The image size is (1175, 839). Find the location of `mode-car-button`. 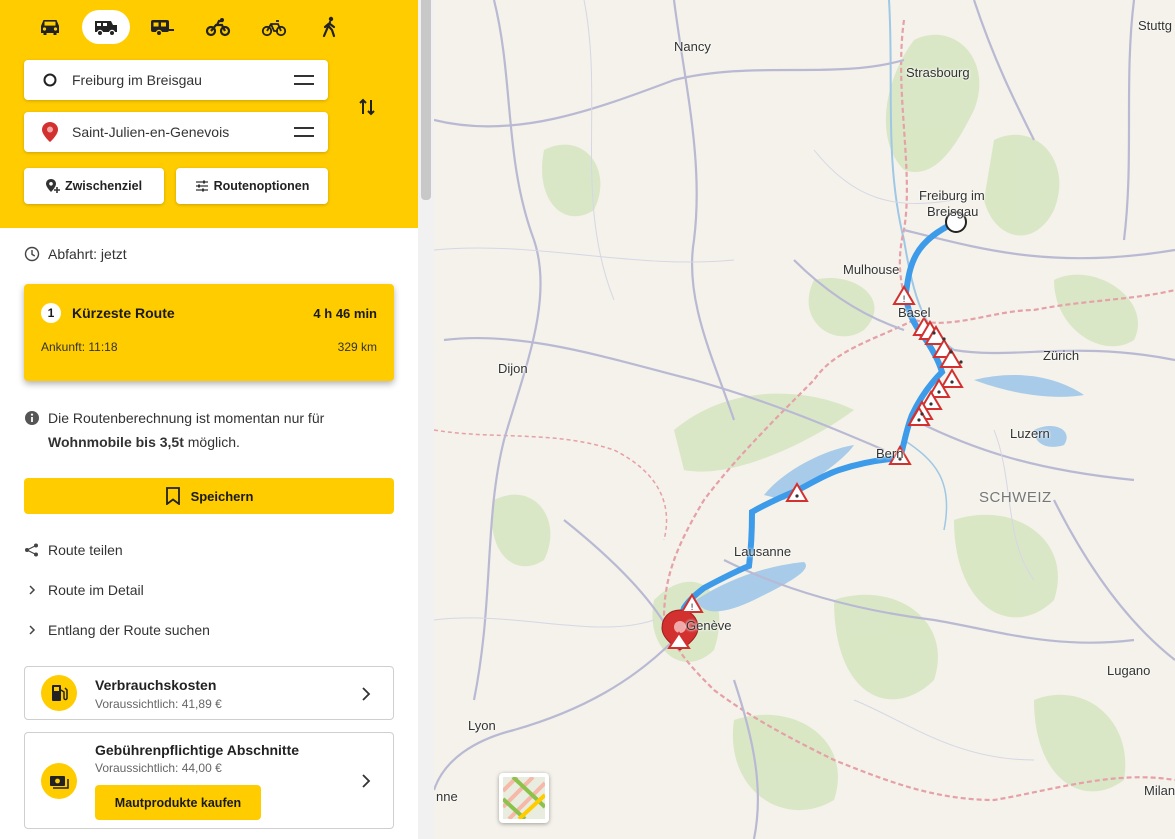

mode-car-button is located at coordinates (50, 27).